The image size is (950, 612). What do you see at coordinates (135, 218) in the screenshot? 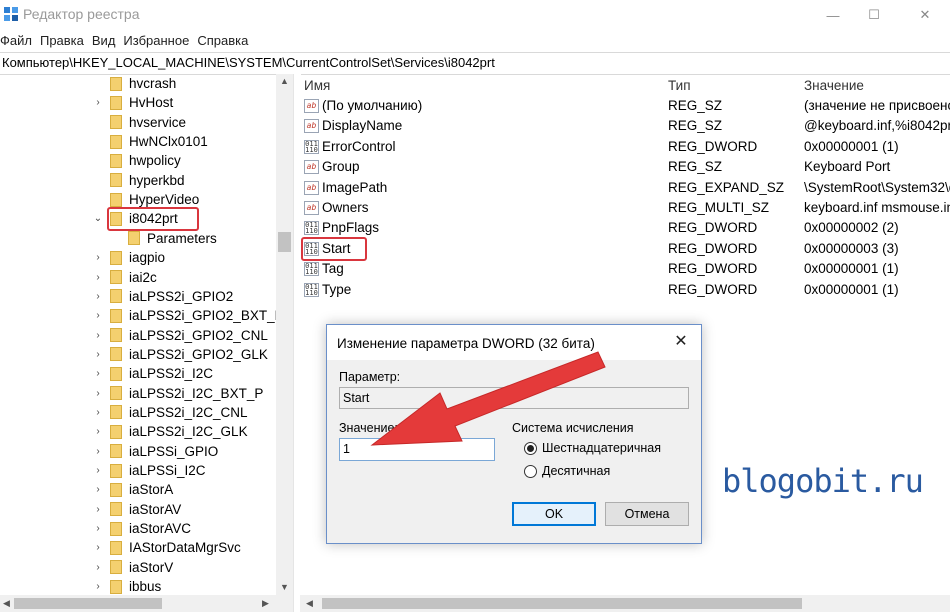
I see `tree-item: ⌄ i8042prt` at bounding box center [135, 218].